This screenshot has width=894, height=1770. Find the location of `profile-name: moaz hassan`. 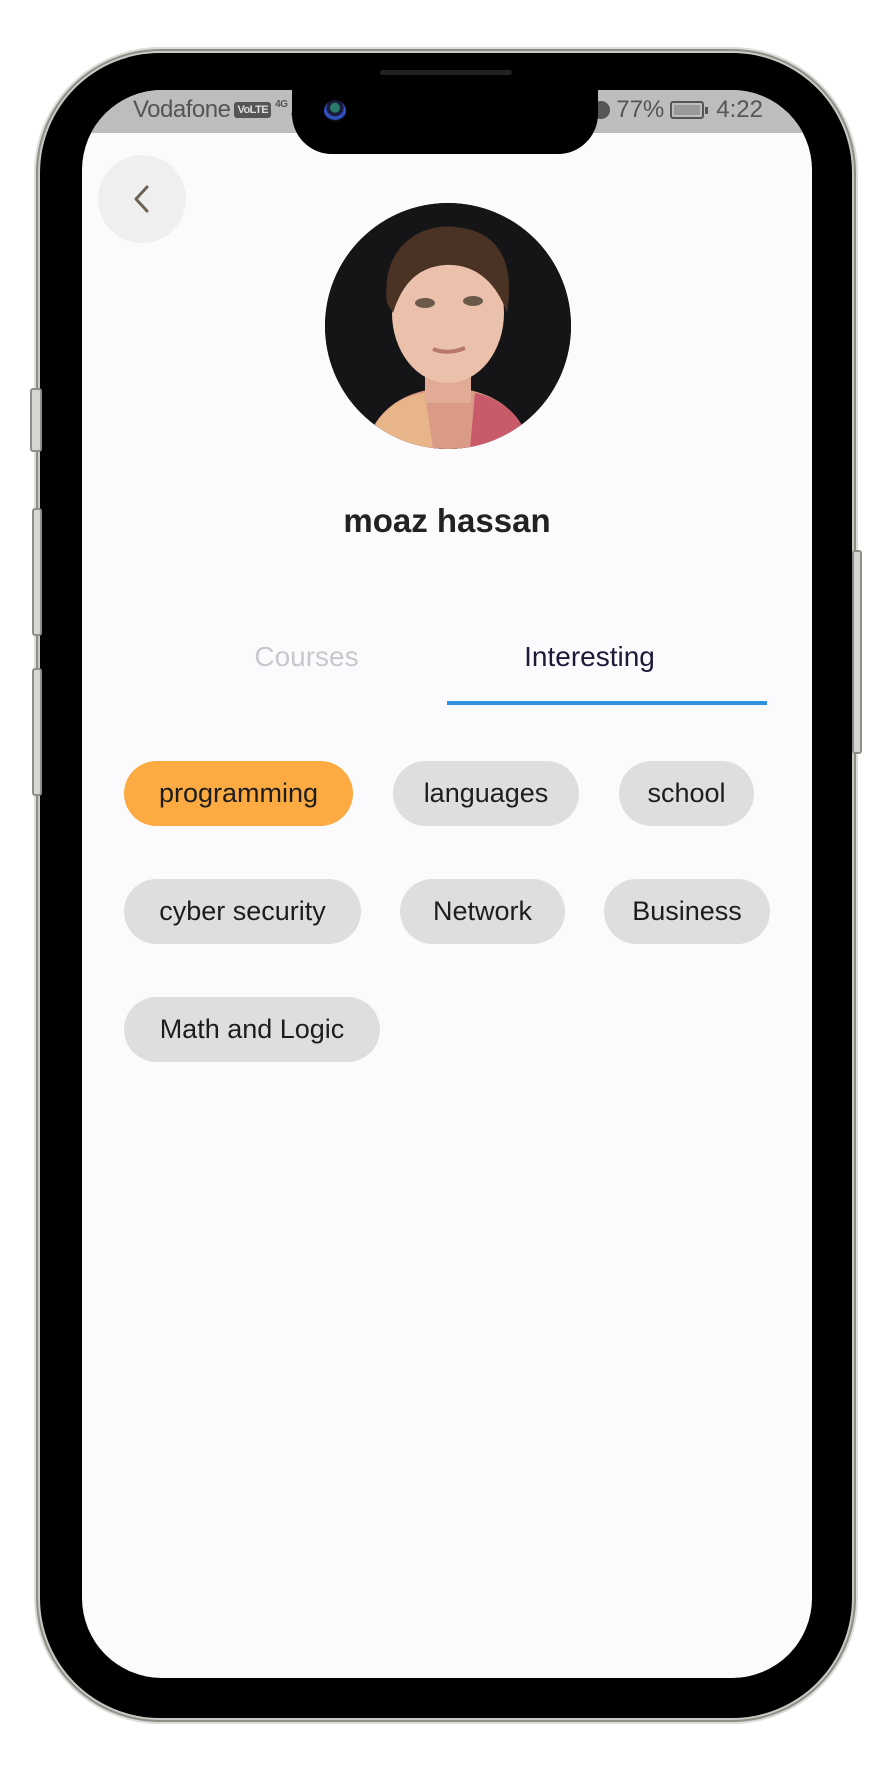

profile-name: moaz hassan is located at coordinates (447, 520).